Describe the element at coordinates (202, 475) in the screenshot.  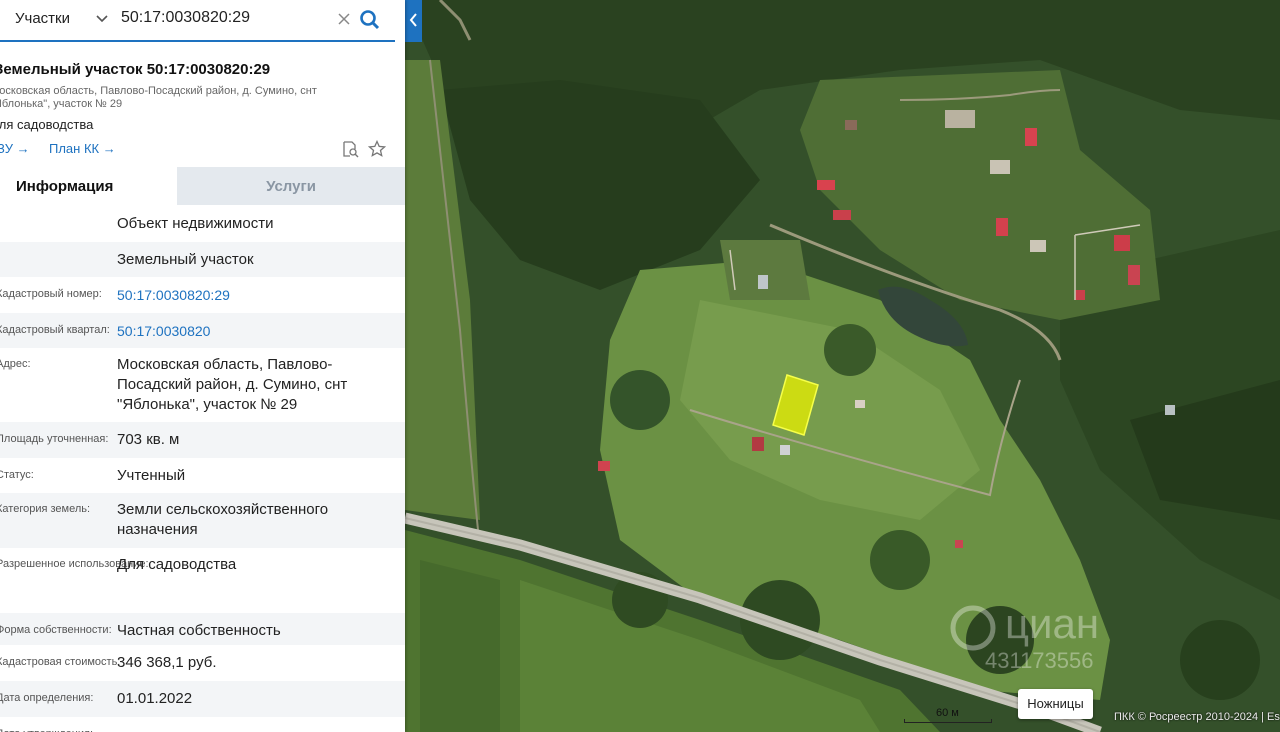
I see `info-row: Статус: Учтенный` at that location.